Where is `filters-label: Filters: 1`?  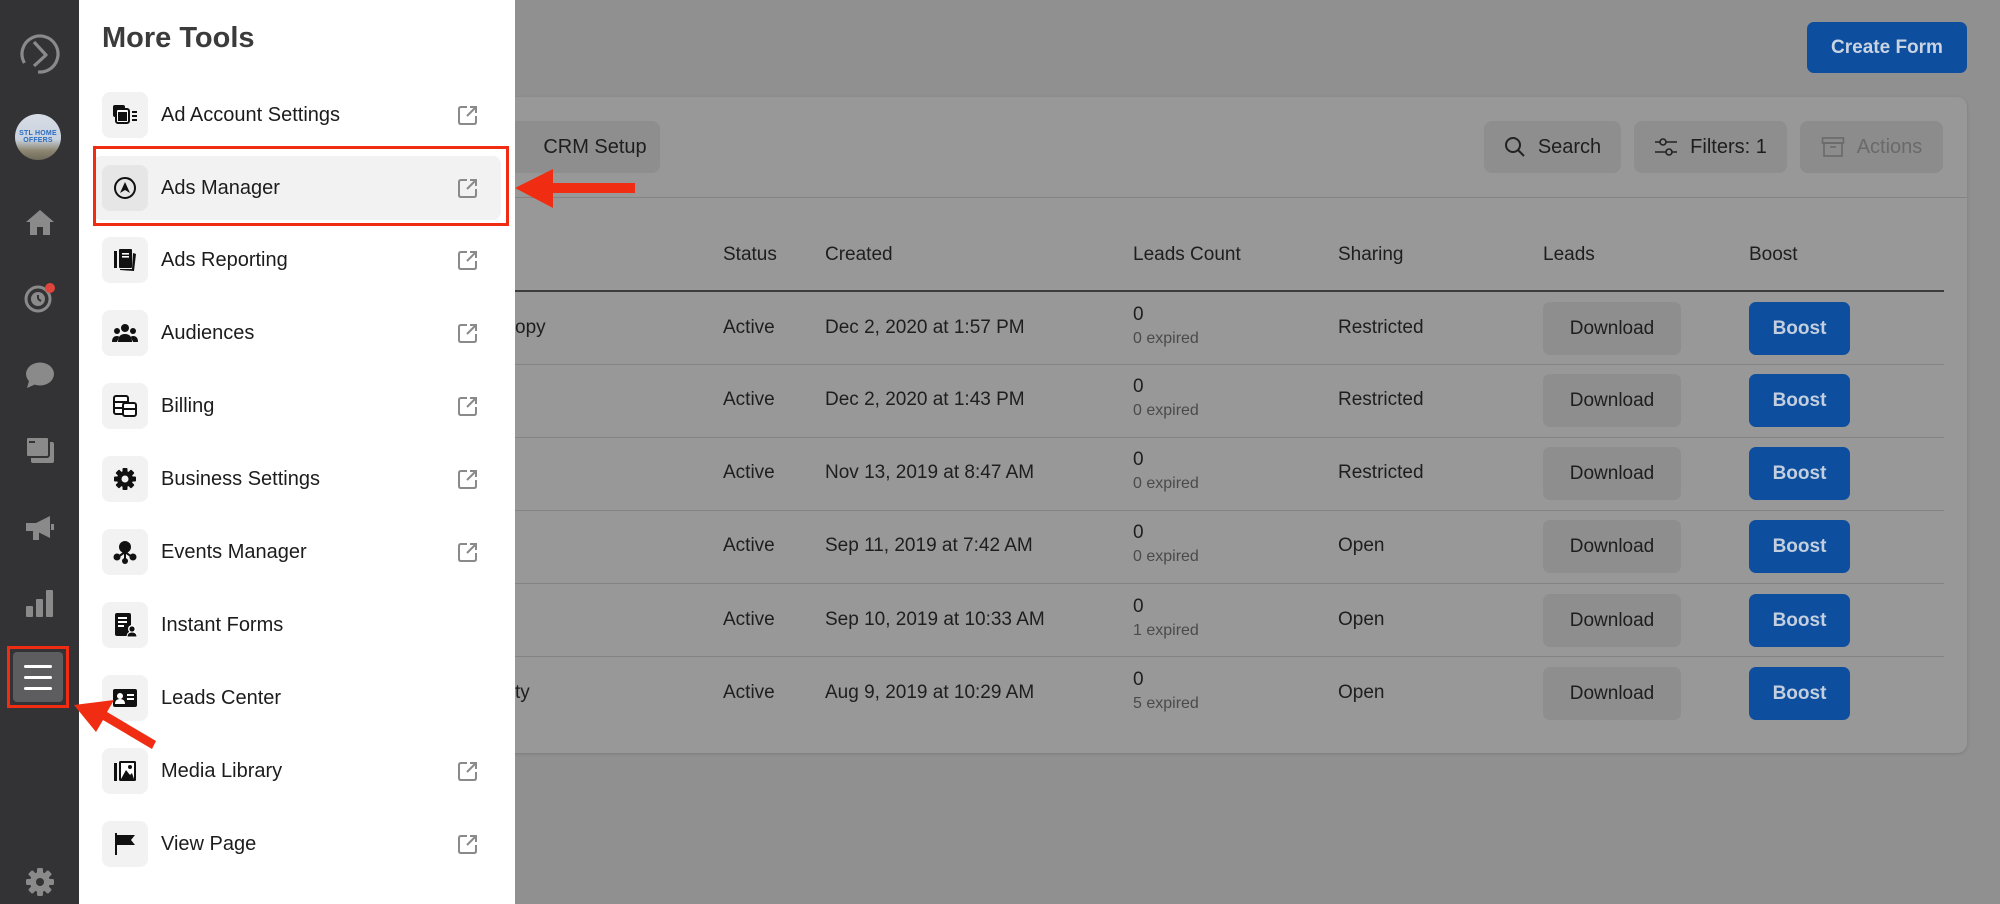
filters-label: Filters: 1 is located at coordinates (1728, 146).